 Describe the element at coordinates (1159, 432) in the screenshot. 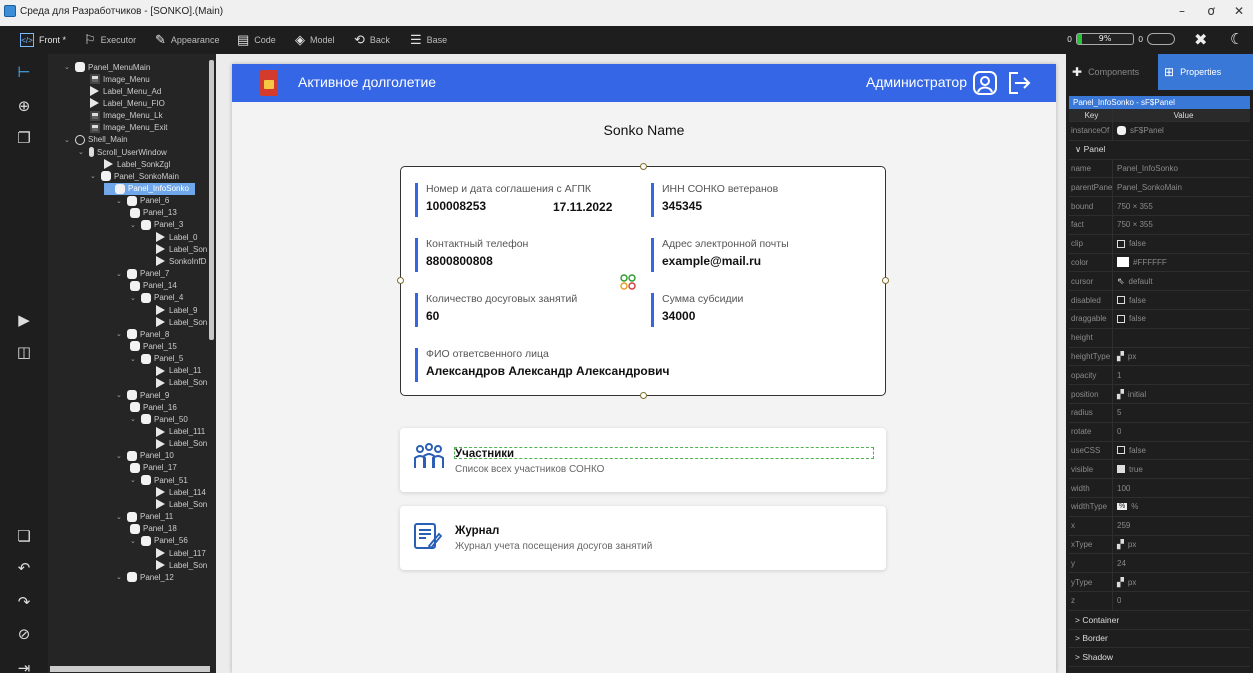

I see `property-row: rotate 0` at that location.